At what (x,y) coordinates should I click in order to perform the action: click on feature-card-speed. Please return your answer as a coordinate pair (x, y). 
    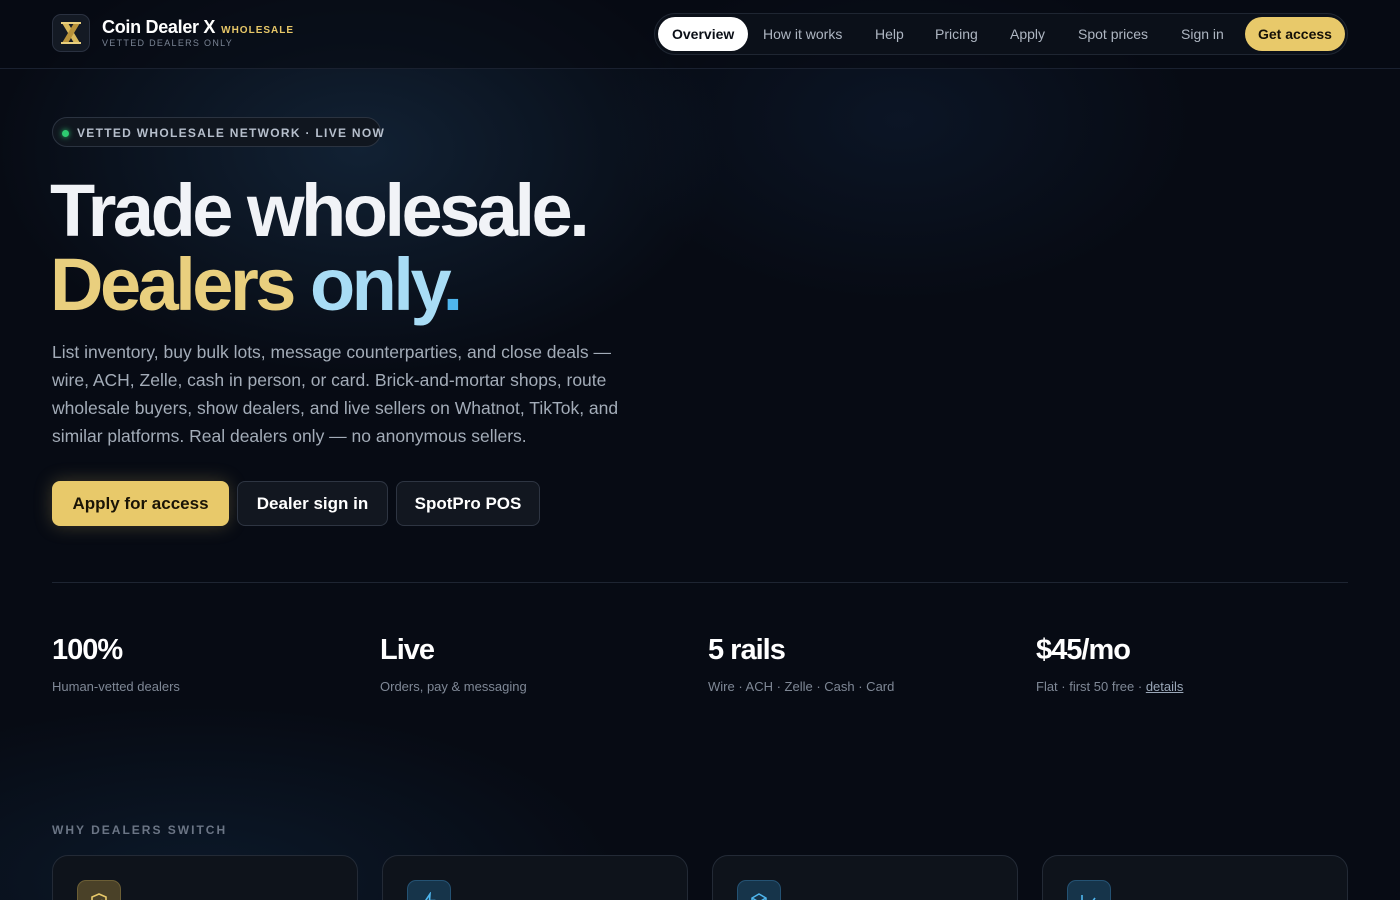
    Looking at the image, I should click on (535, 877).